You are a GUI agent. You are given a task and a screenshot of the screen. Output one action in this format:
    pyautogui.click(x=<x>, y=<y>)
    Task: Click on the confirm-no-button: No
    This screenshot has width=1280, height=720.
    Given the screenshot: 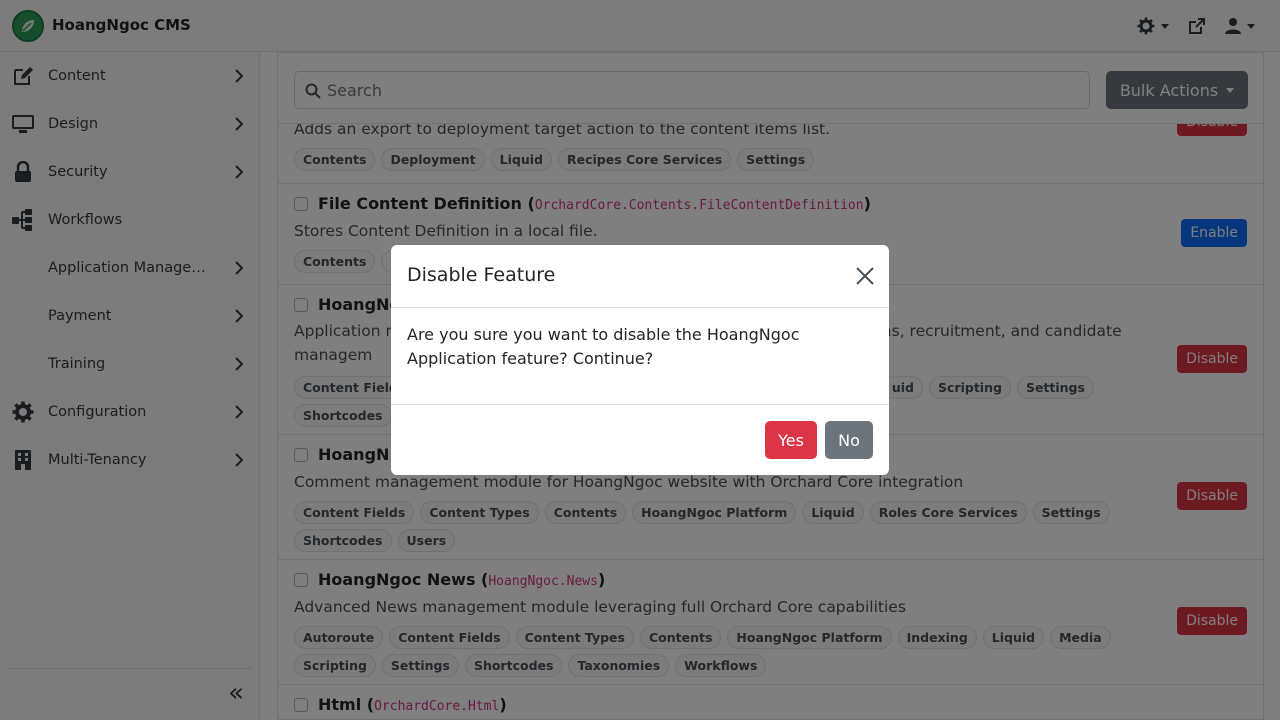 What is the action you would take?
    pyautogui.click(x=849, y=440)
    